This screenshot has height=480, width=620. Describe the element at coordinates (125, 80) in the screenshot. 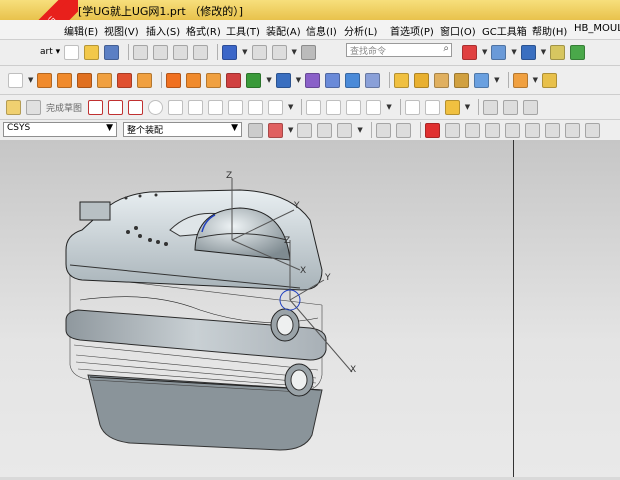

I see `boss-icon` at that location.